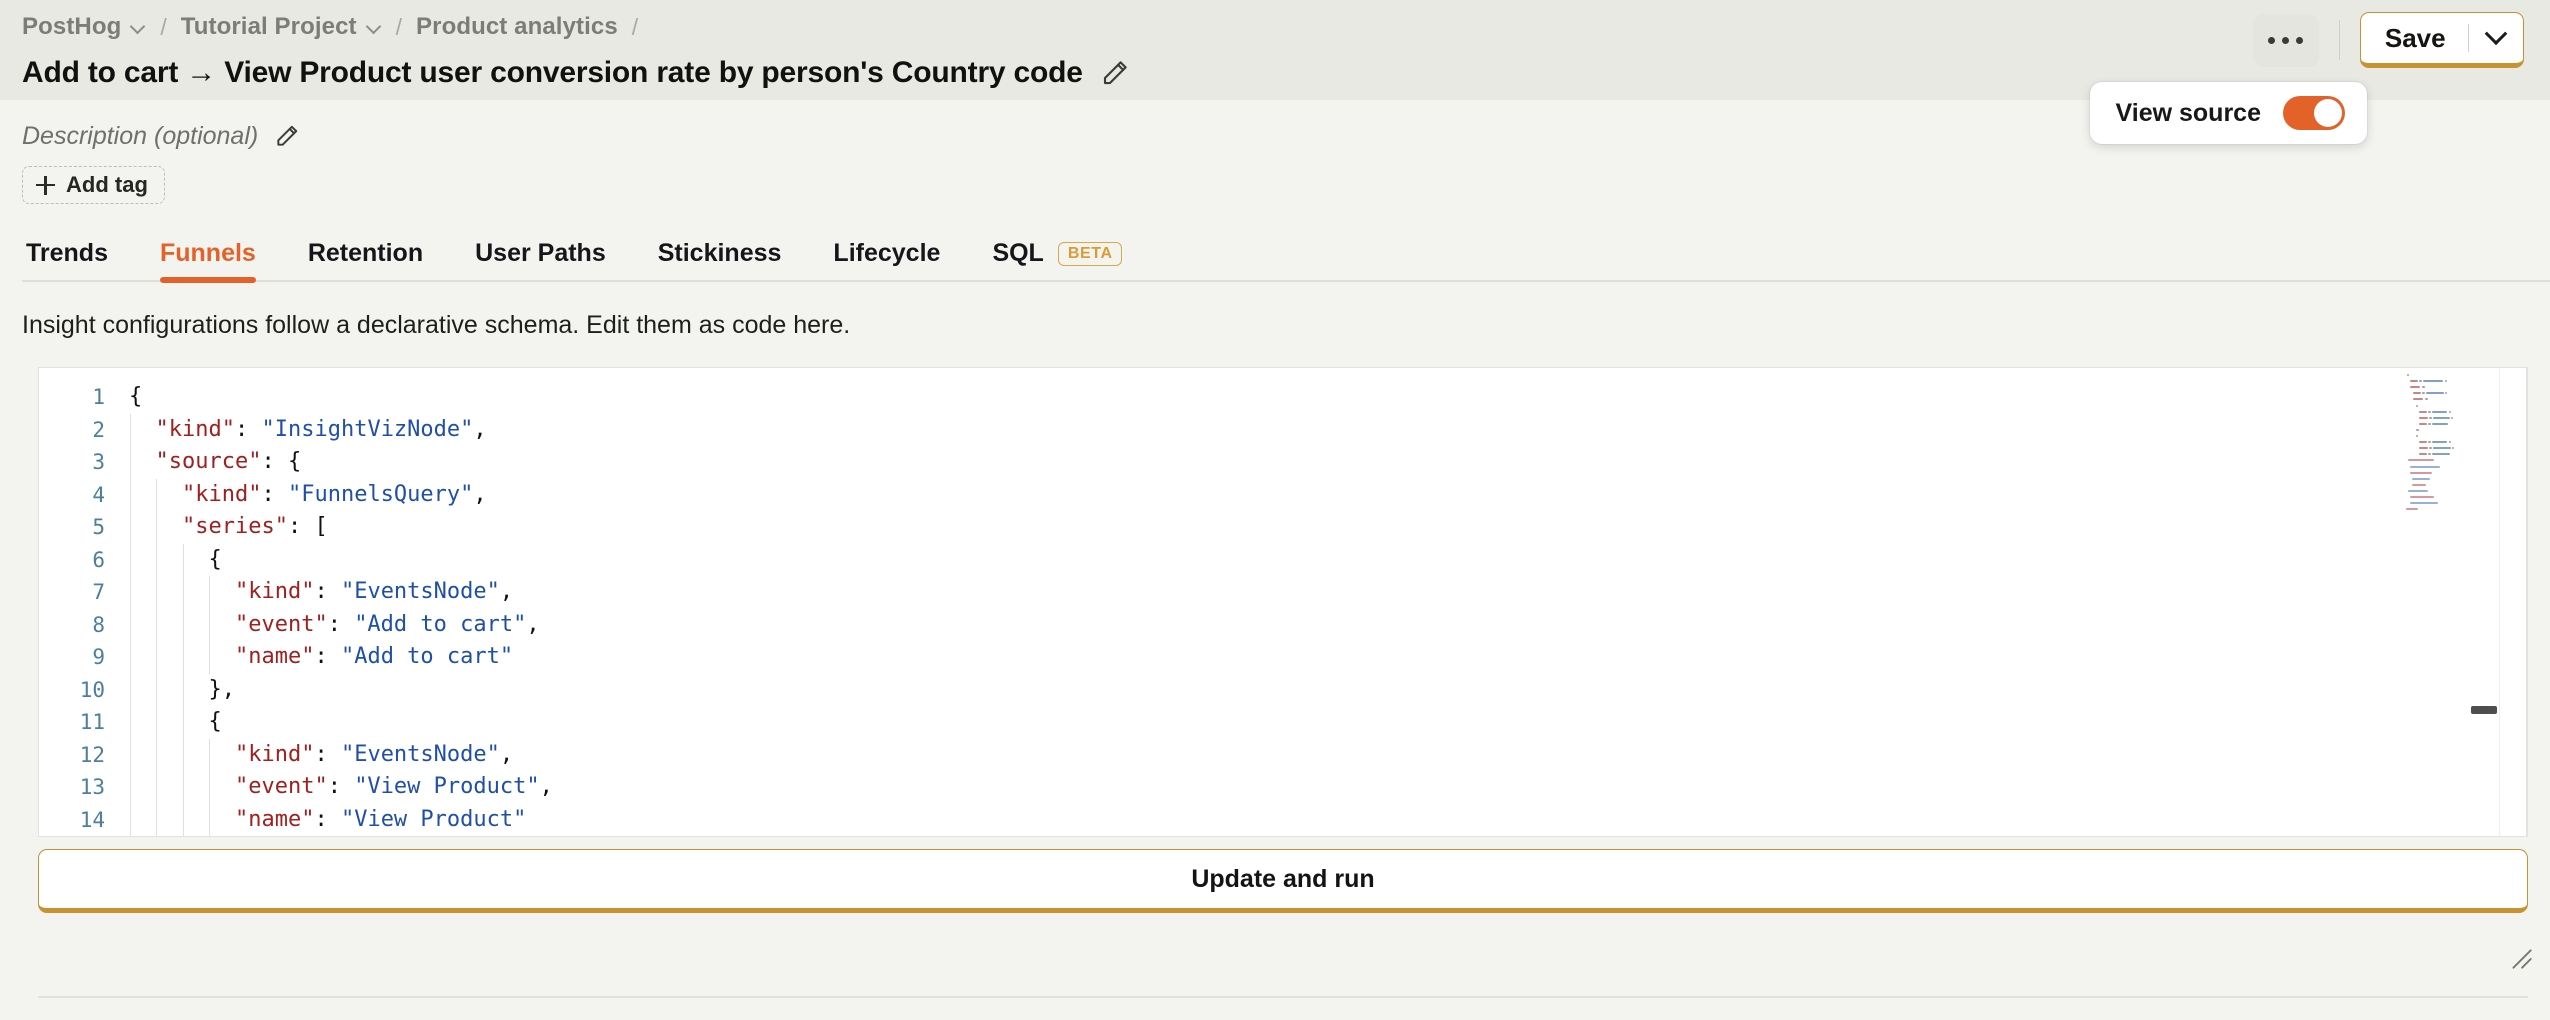 The height and width of the screenshot is (1020, 2550). What do you see at coordinates (281, 461) in the screenshot?
I see `code-token-punct: : {` at bounding box center [281, 461].